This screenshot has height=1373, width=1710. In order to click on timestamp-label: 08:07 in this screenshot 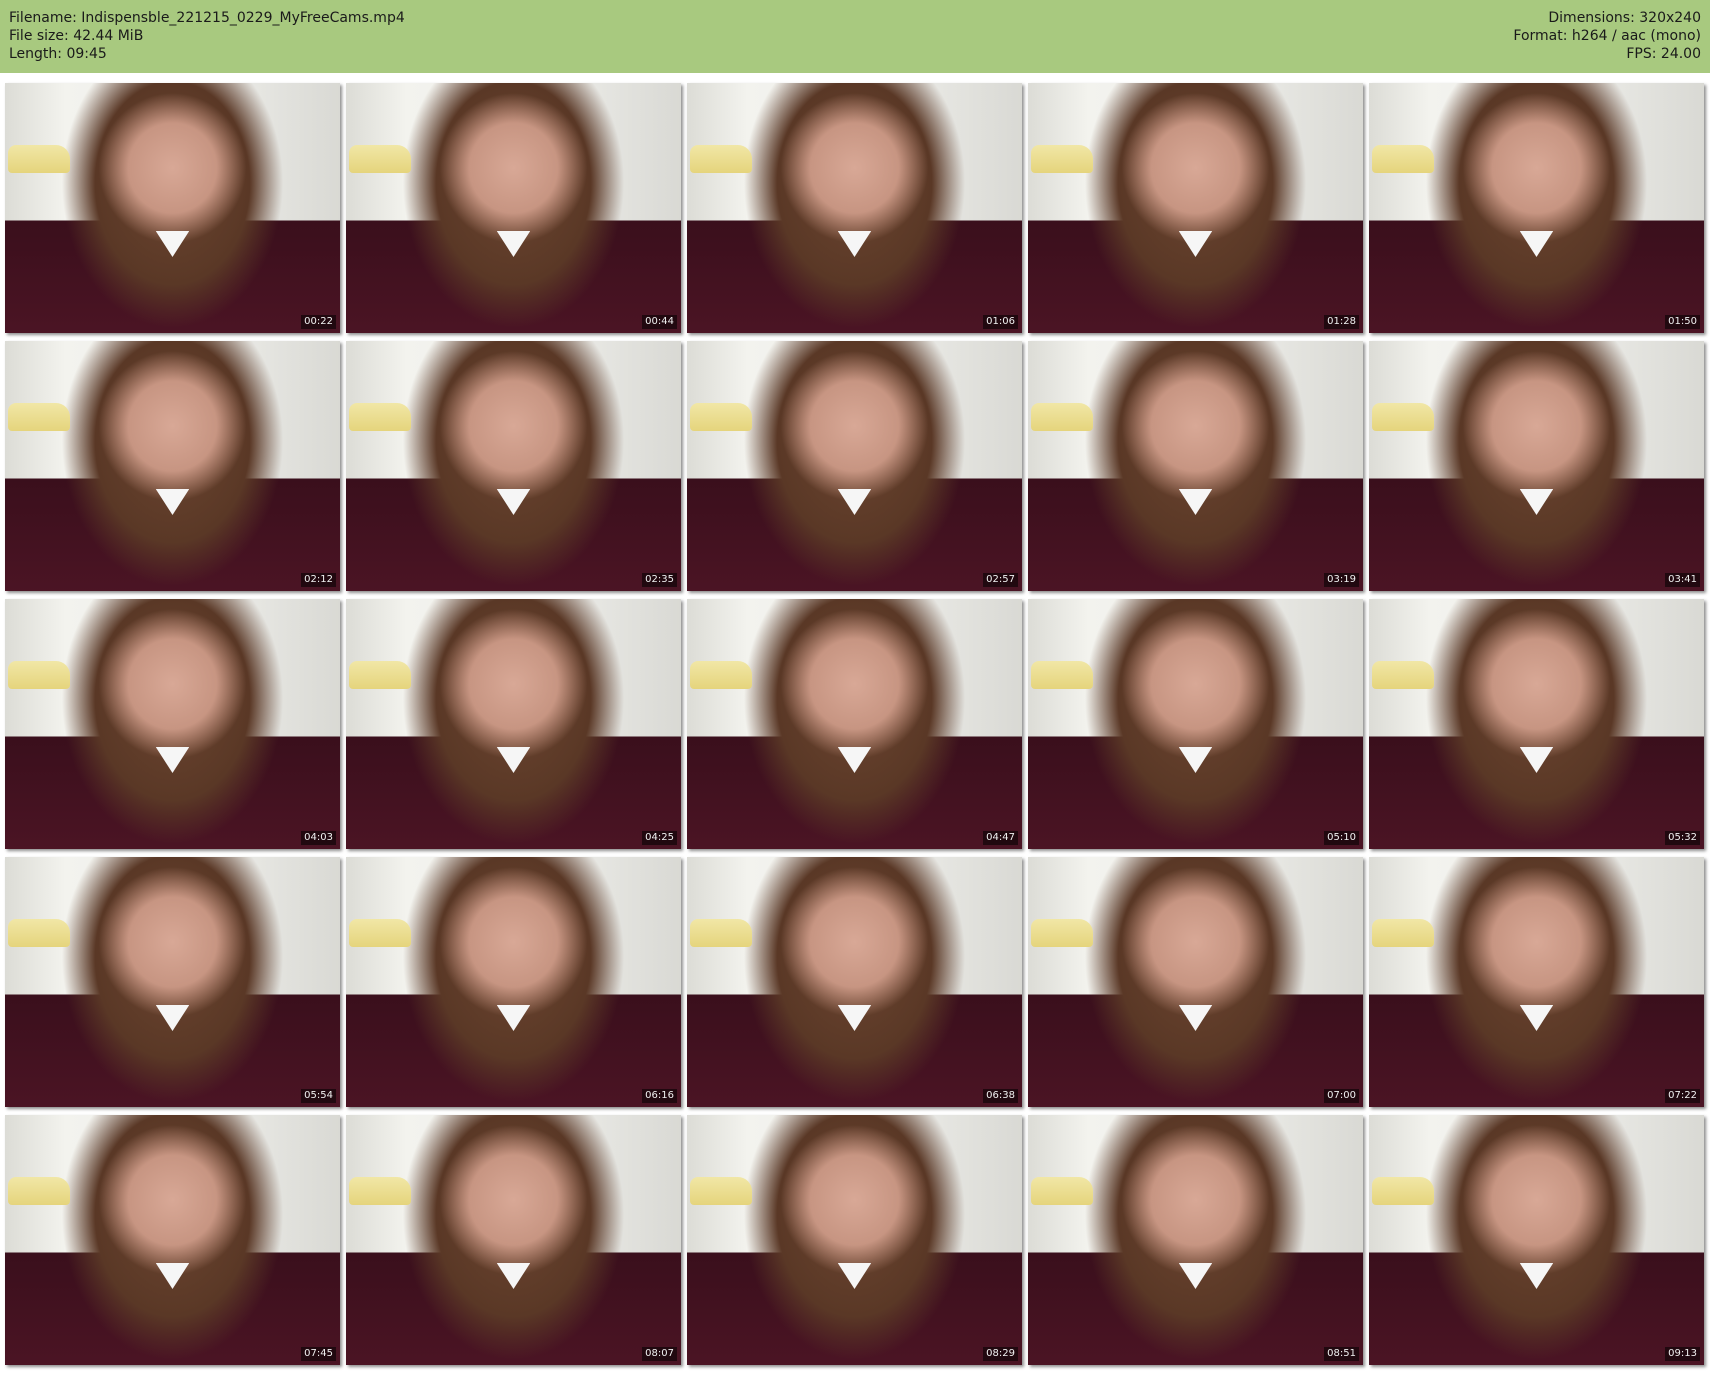, I will do `click(659, 1354)`.